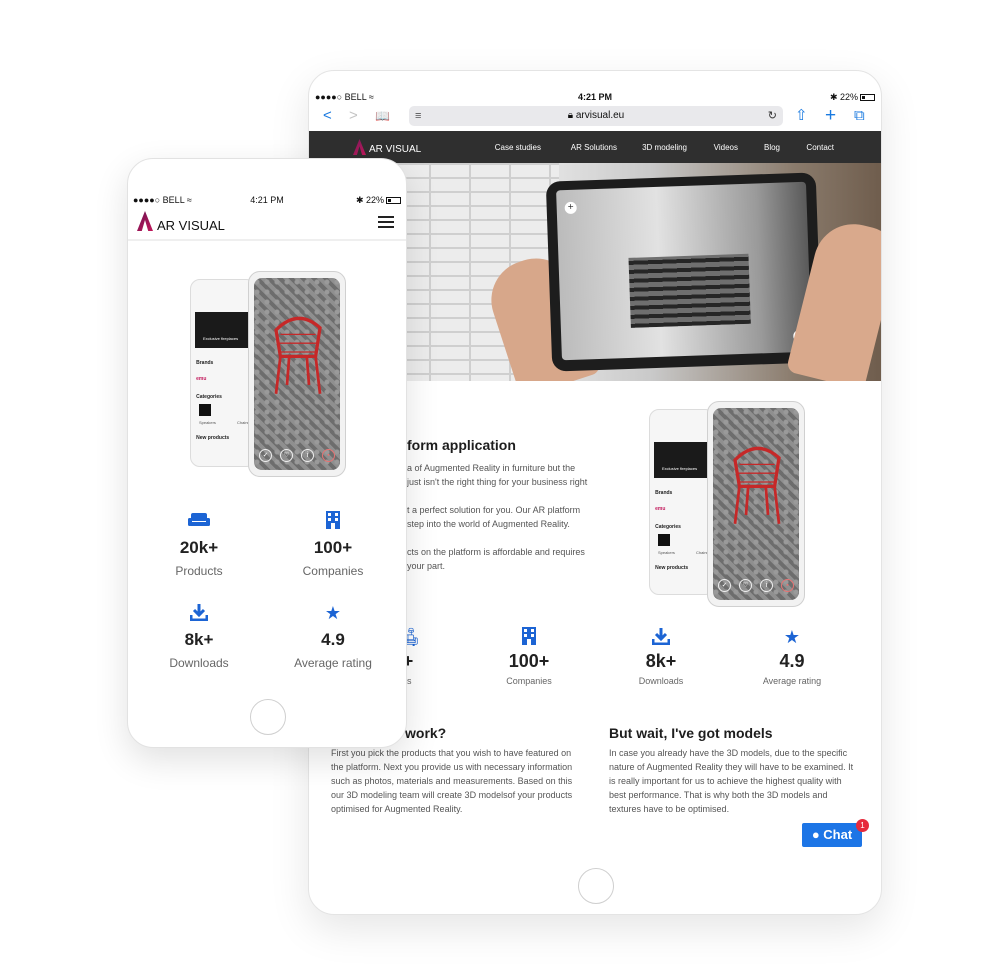  What do you see at coordinates (830, 115) in the screenshot?
I see `new-tab-icon: +` at bounding box center [830, 115].